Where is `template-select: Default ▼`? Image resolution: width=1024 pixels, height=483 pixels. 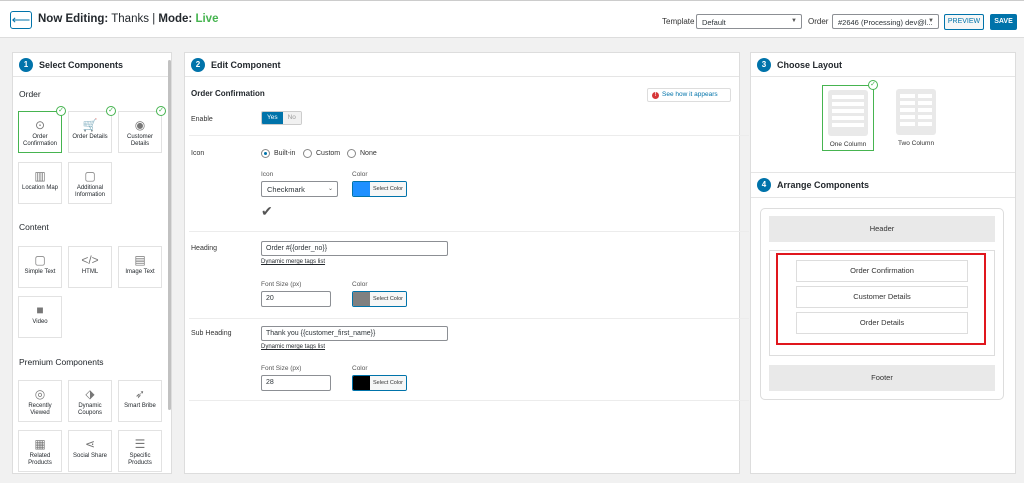
template-select: Default ▼ is located at coordinates (749, 21).